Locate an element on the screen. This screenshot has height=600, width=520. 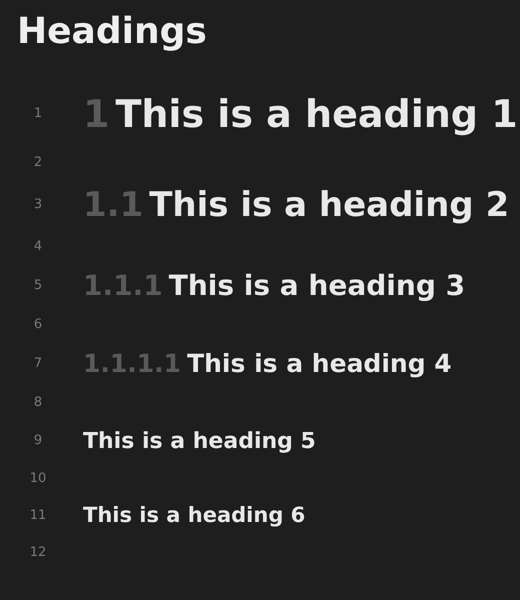
line-number: 6 is located at coordinates (38, 325).